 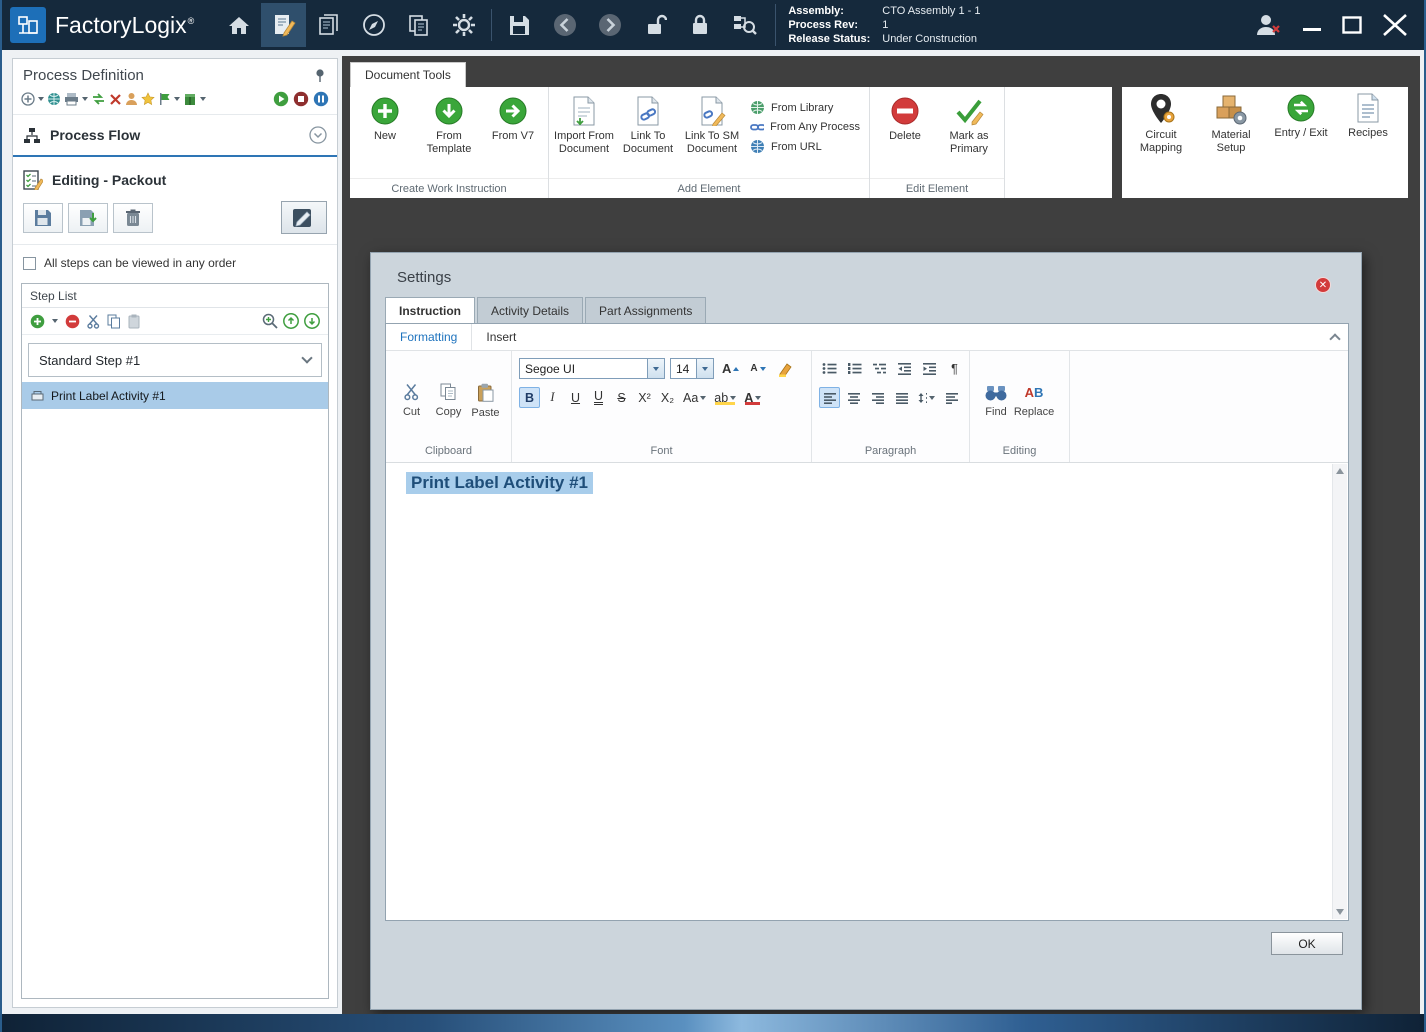 I want to click on selected-instruction-text: Print Label Activity #1, so click(x=499, y=483).